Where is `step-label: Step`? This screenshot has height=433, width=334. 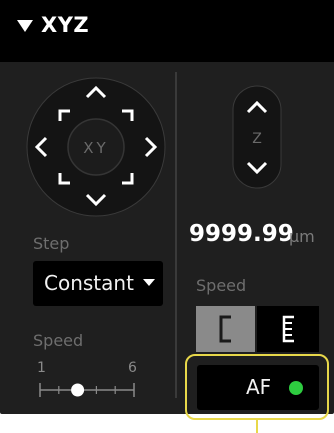 step-label: Step is located at coordinates (51, 243).